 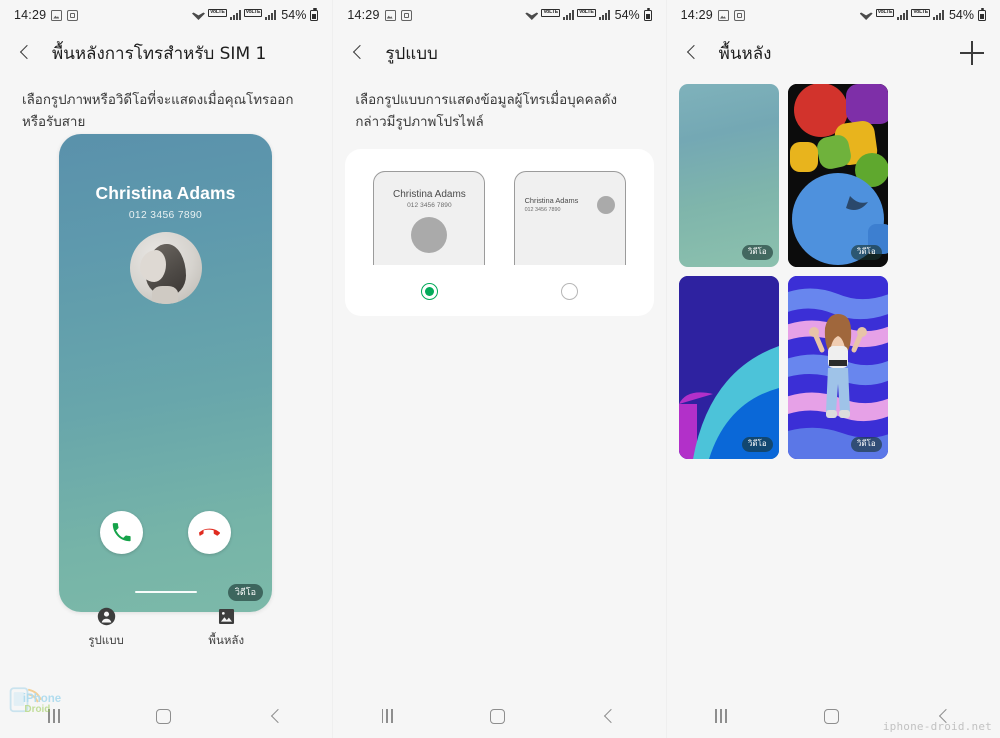 I want to click on tab-style: รูปแบบ, so click(x=106, y=628).